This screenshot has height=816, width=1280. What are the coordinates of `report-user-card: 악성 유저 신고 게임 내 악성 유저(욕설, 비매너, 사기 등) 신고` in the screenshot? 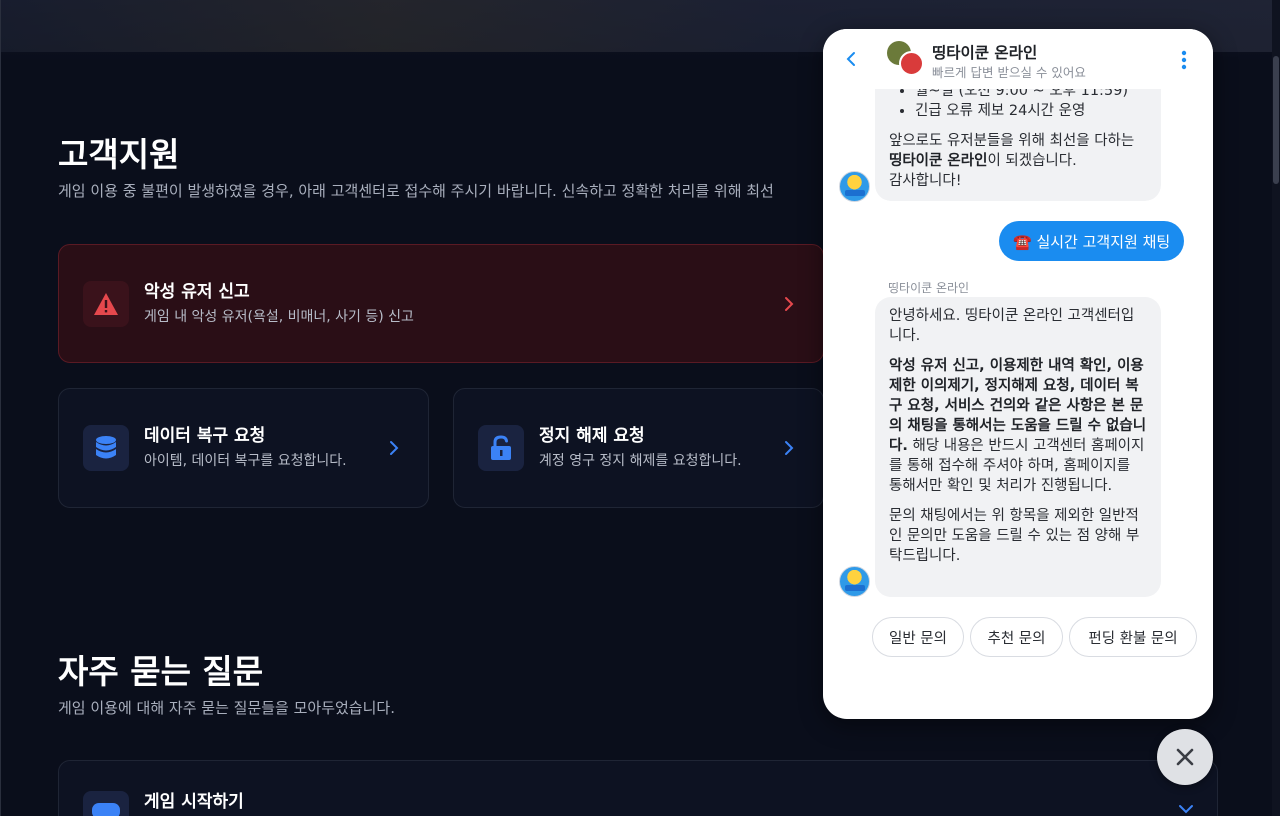 It's located at (441, 303).